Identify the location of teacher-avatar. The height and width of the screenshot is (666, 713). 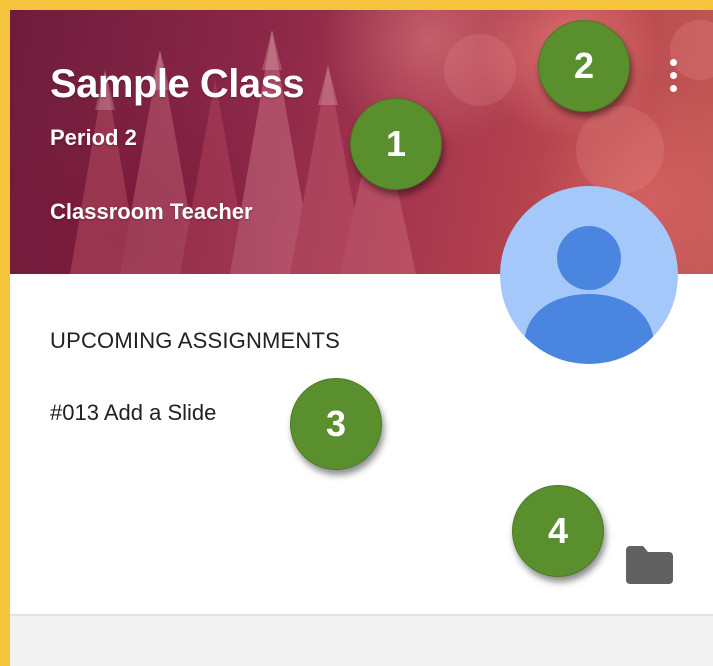
(589, 275).